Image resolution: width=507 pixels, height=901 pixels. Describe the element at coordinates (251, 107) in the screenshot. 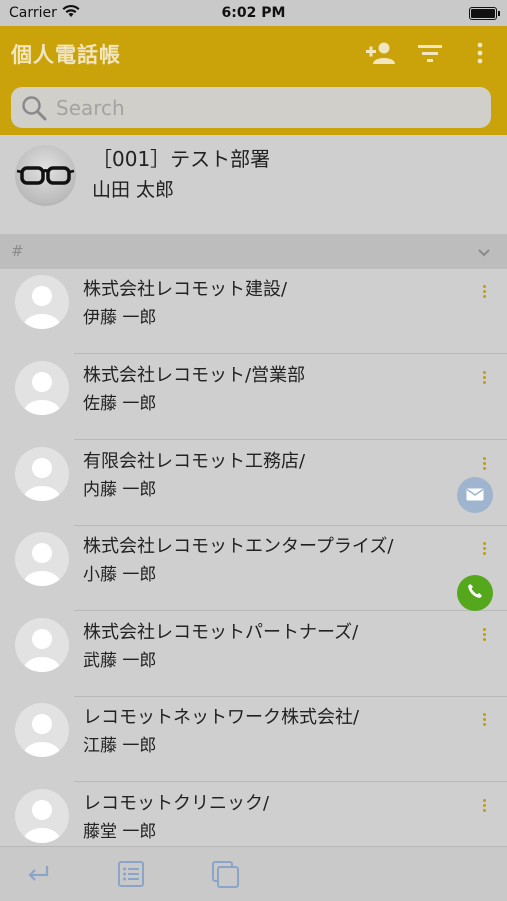

I see `search-input: Search` at that location.